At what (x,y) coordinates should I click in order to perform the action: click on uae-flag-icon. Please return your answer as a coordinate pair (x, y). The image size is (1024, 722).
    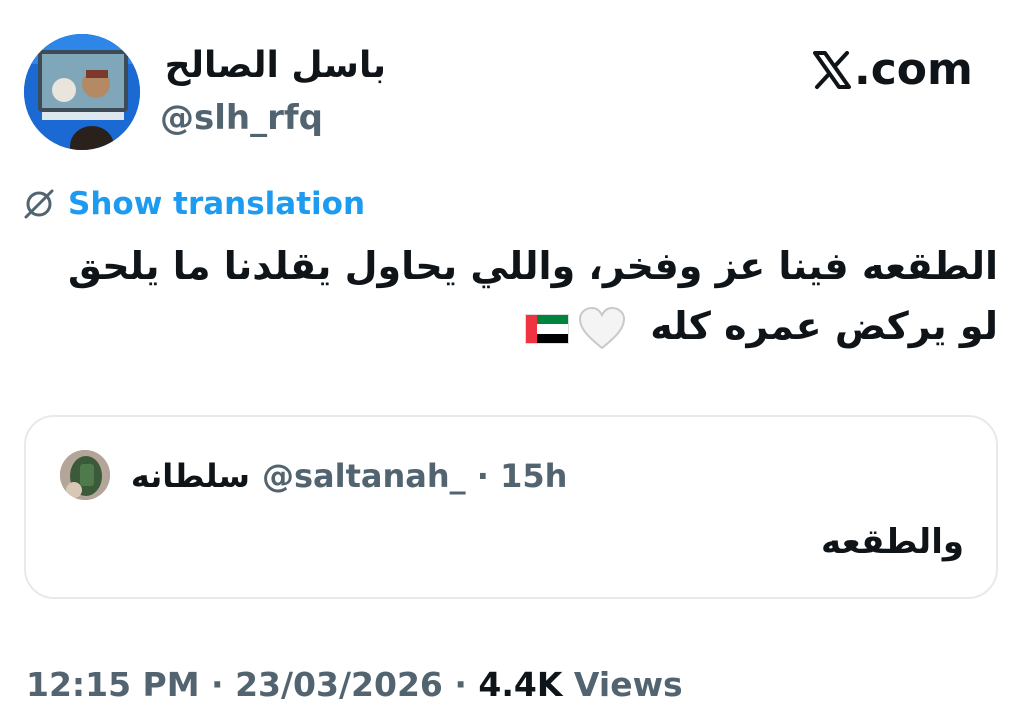
    Looking at the image, I should click on (546, 328).